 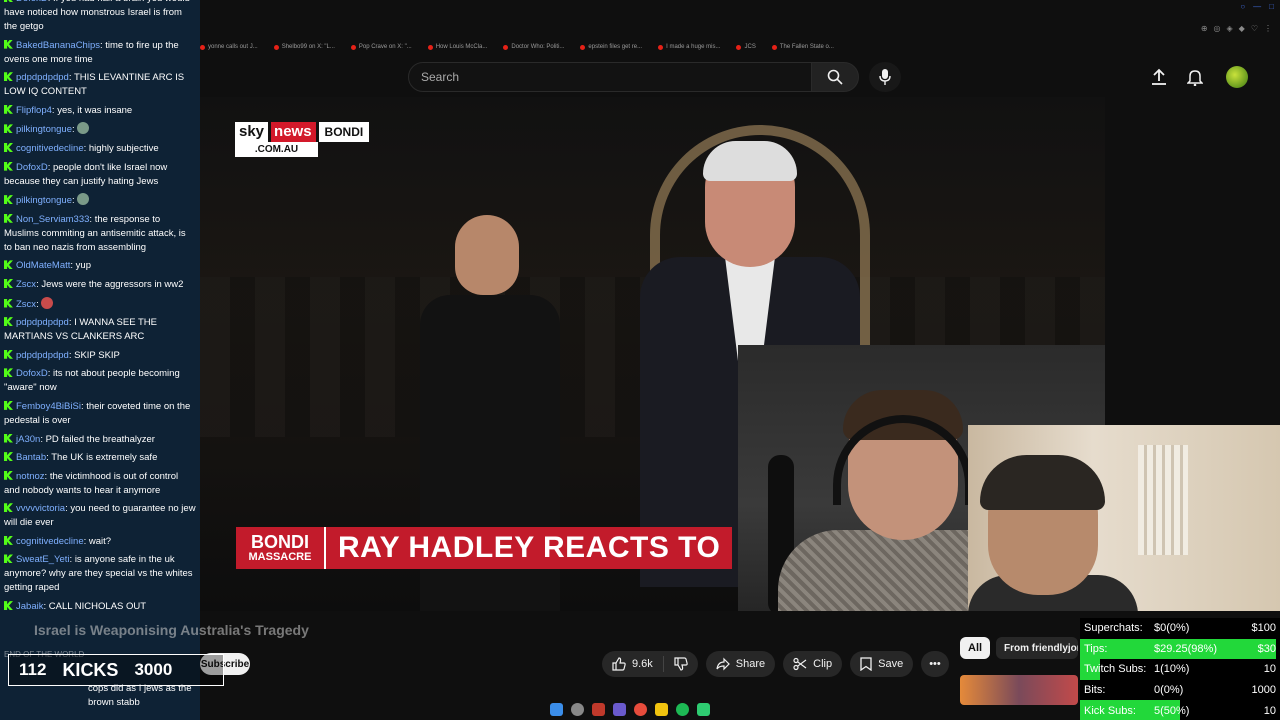 What do you see at coordinates (529, 548) in the screenshot?
I see `lower-third-headline: RAY HADLEY REACTS TO` at bounding box center [529, 548].